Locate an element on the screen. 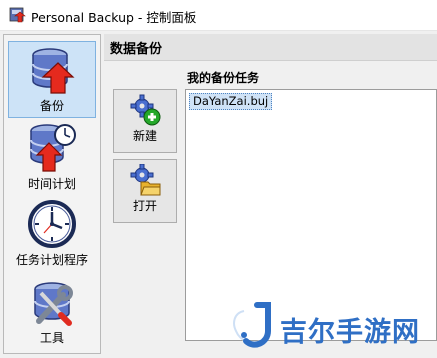  sidebar-item-label: 时间计划 is located at coordinates (51, 184).